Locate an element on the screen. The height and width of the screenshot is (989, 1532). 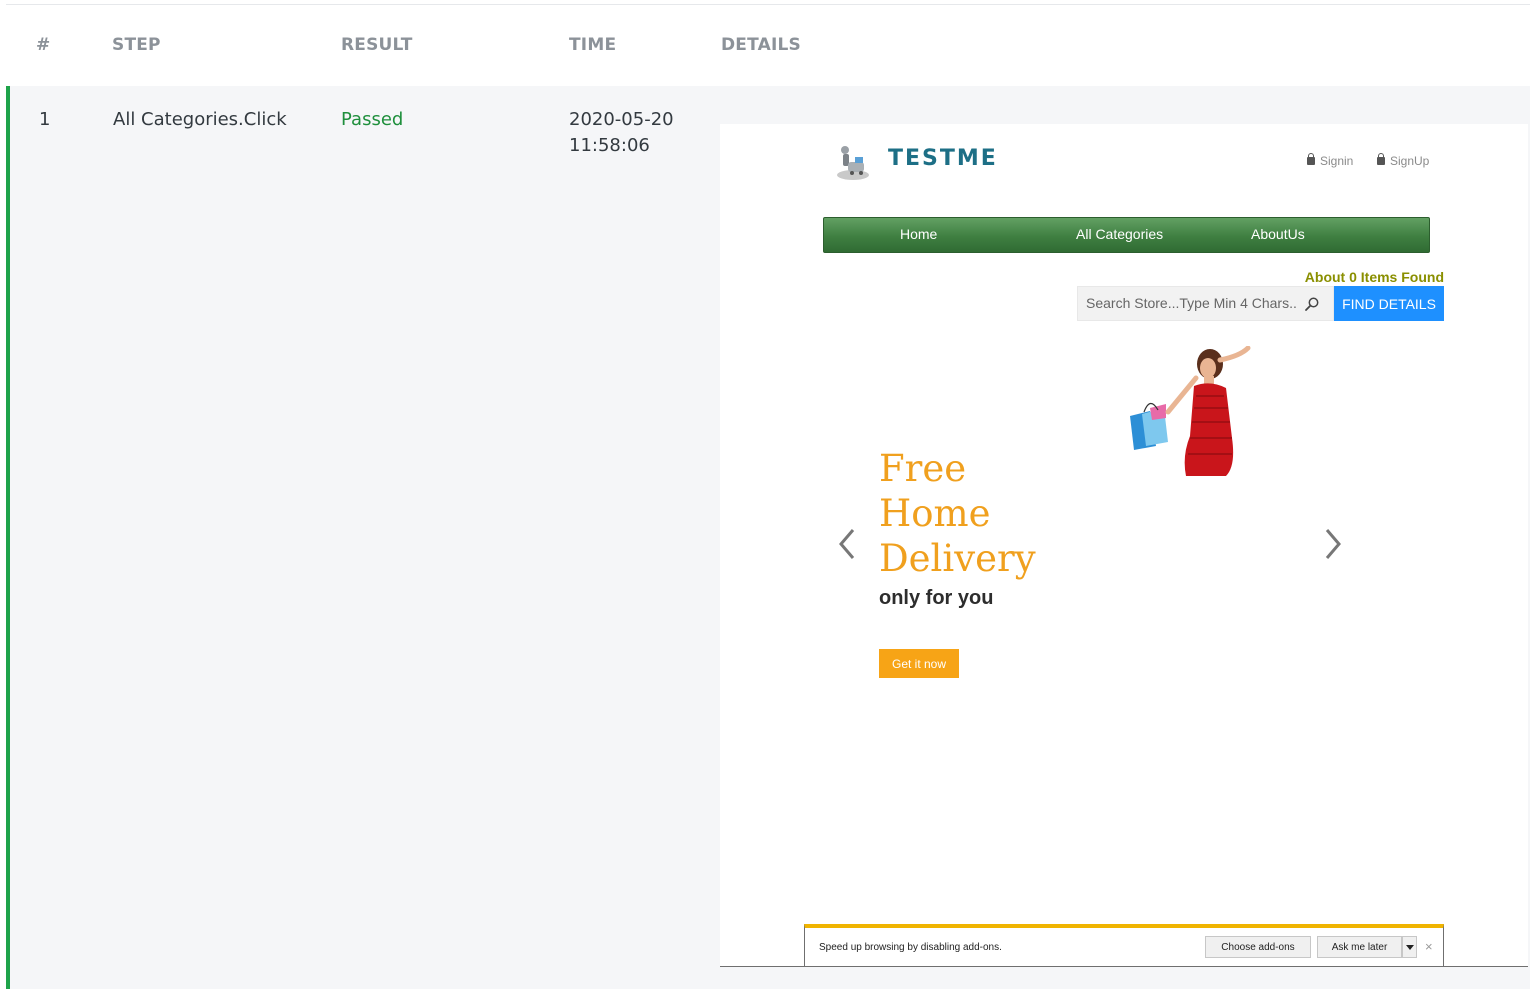
promo-line-3: Delivery is located at coordinates (957, 558).